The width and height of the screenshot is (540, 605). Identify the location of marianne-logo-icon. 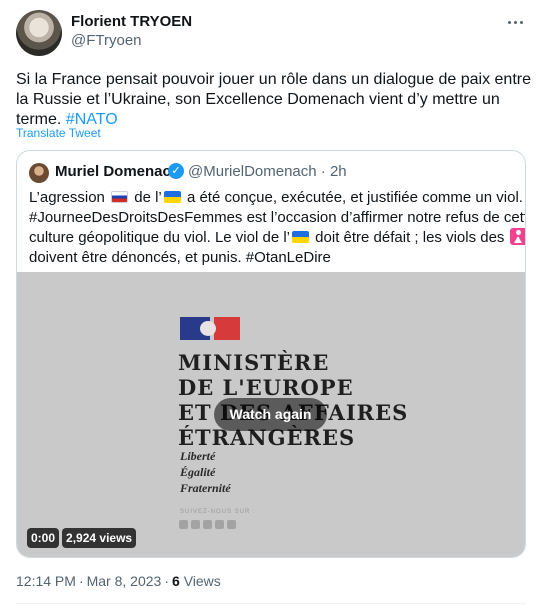
(210, 328).